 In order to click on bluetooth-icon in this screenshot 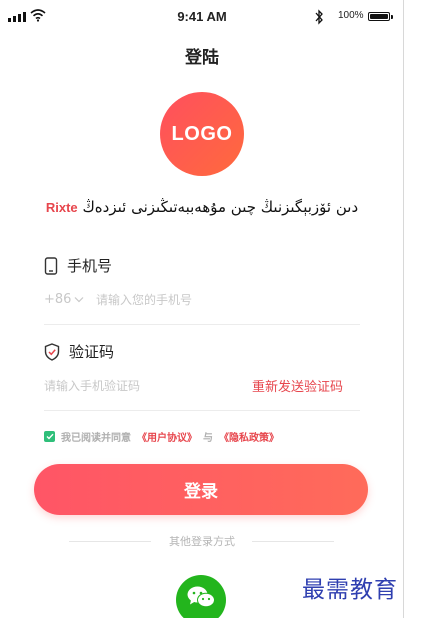, I will do `click(319, 17)`.